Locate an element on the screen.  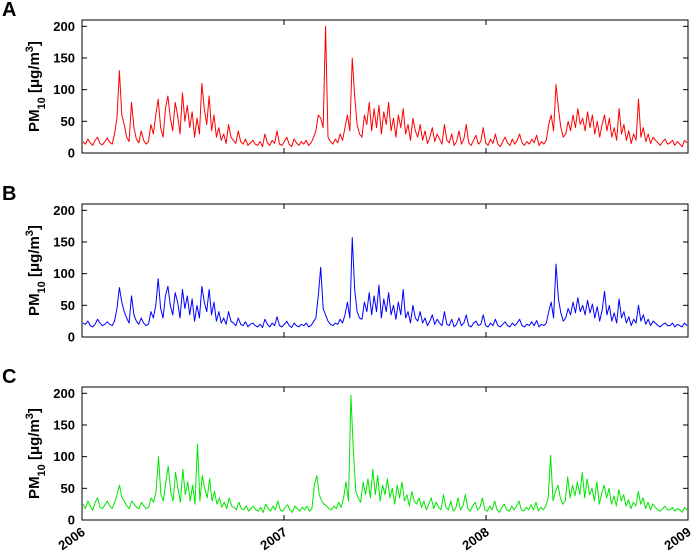
x-tick-label: 2008 is located at coordinates (475, 538).